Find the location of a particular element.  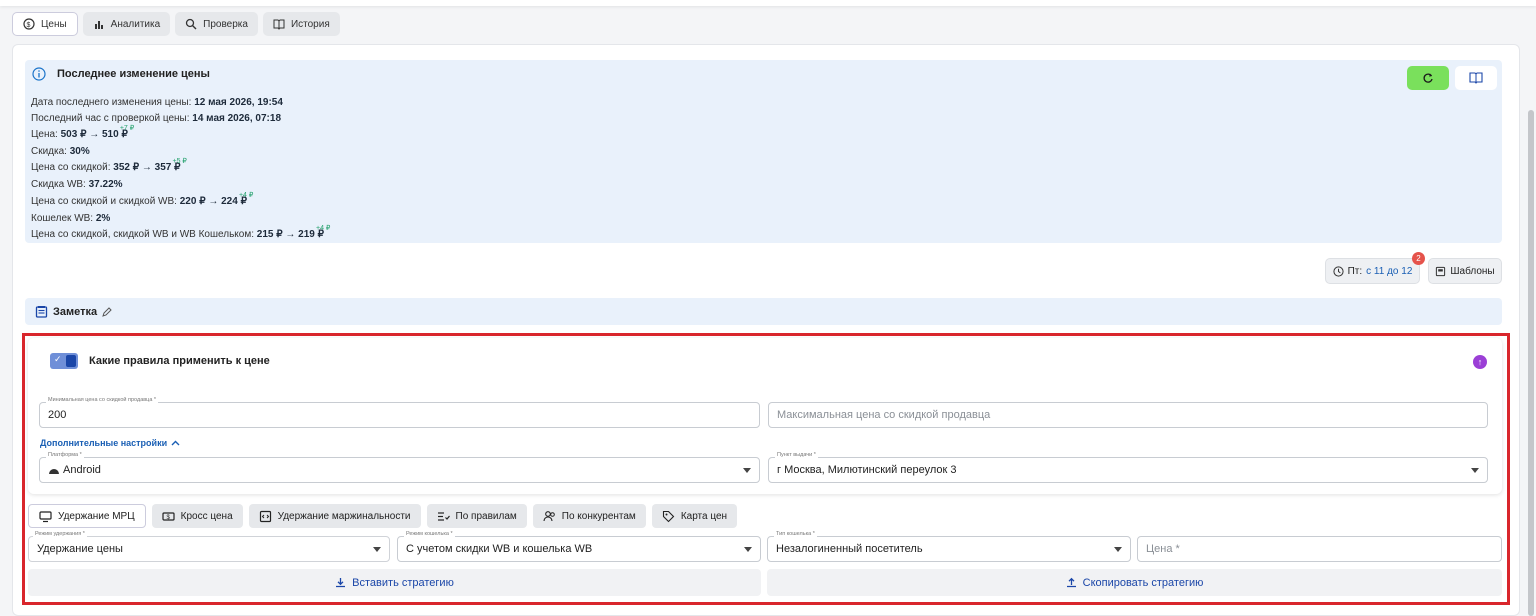

tab-history: История is located at coordinates (301, 24).